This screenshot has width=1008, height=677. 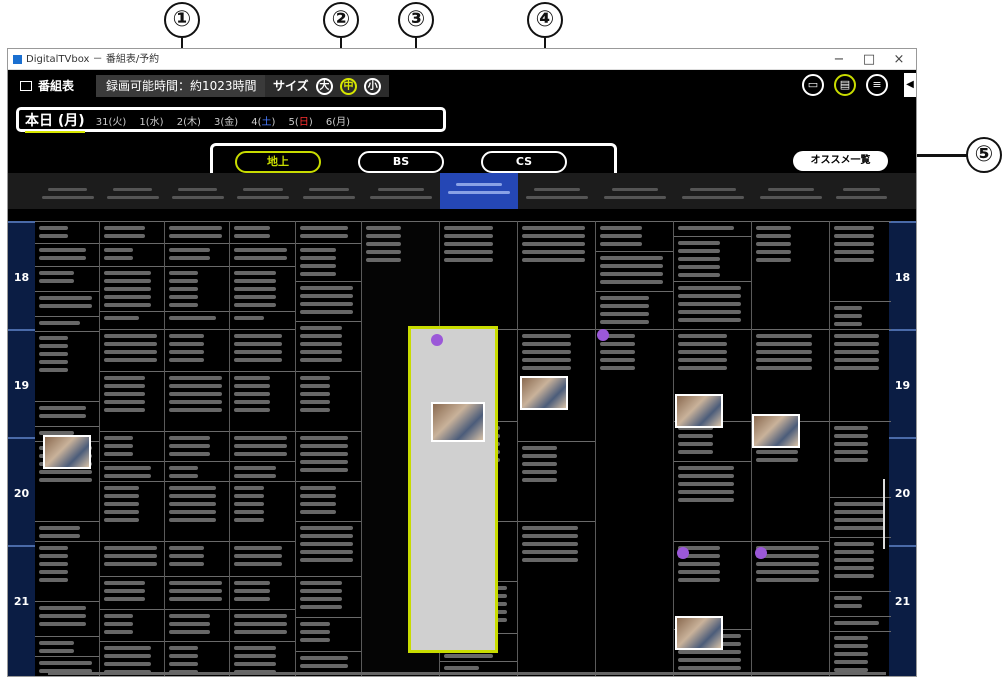 I want to click on size-small-button: 小, so click(x=373, y=86).